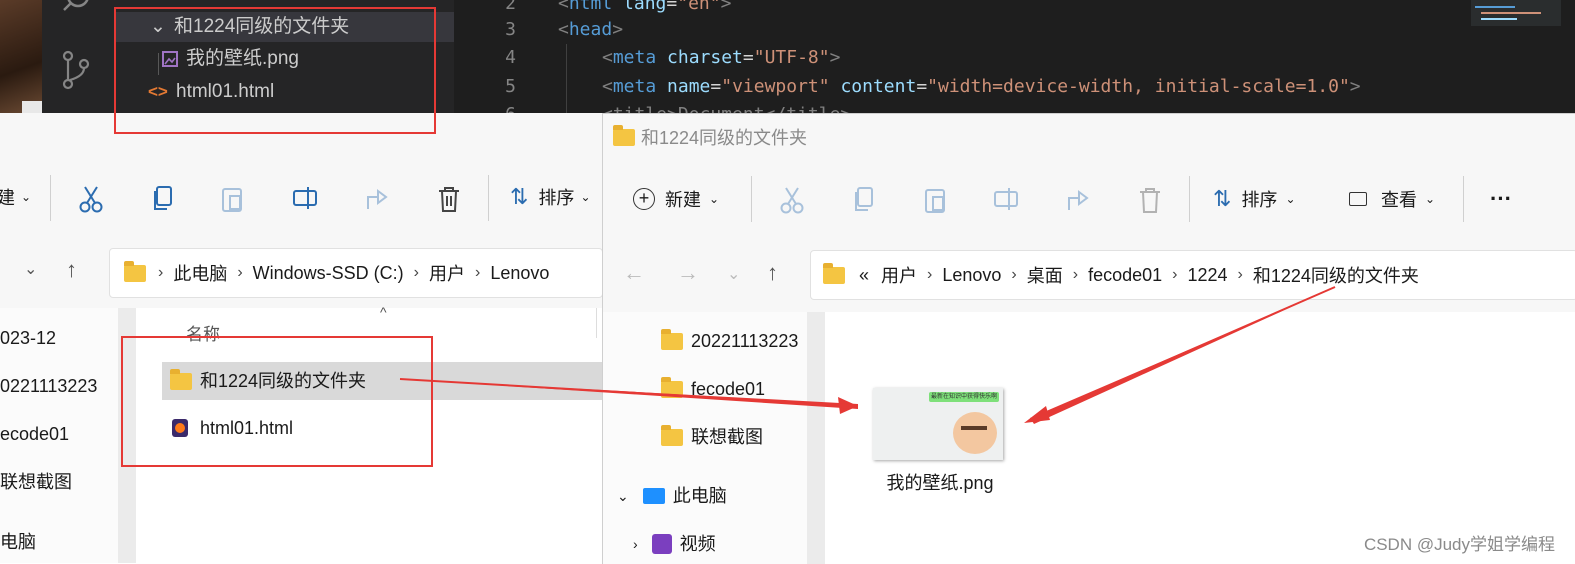  What do you see at coordinates (18, 542) in the screenshot?
I see `nav-item: 电脑` at bounding box center [18, 542].